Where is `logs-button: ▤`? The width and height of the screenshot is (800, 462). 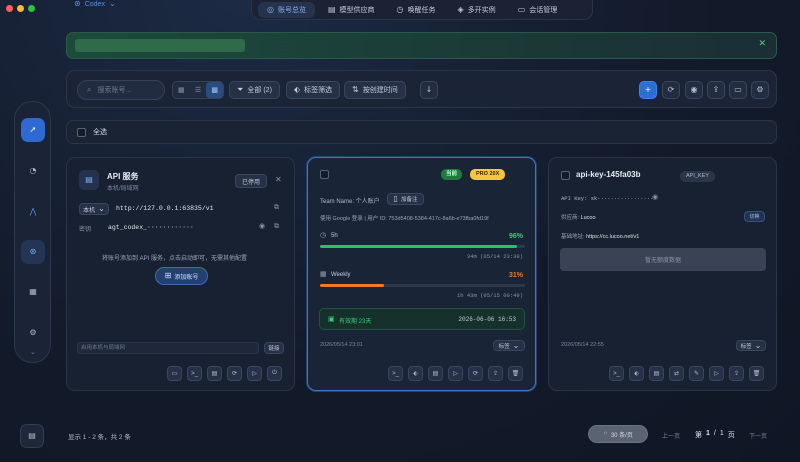
logs-button: ▤ is located at coordinates (32, 436).